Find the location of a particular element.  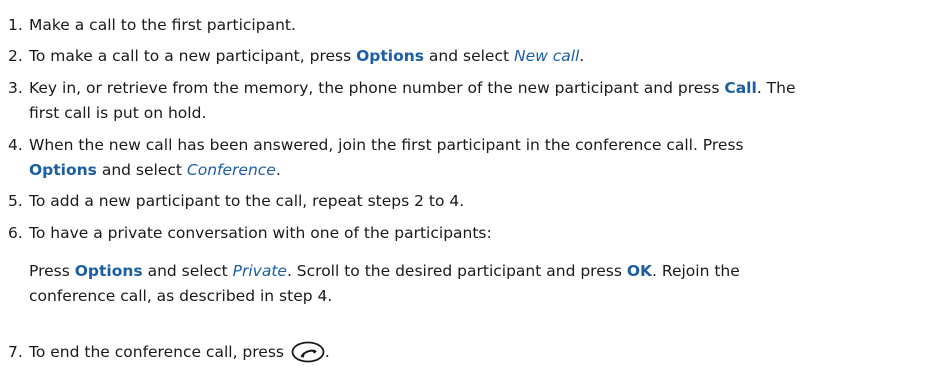

step-text: To end the conference call, press is located at coordinates (159, 352).